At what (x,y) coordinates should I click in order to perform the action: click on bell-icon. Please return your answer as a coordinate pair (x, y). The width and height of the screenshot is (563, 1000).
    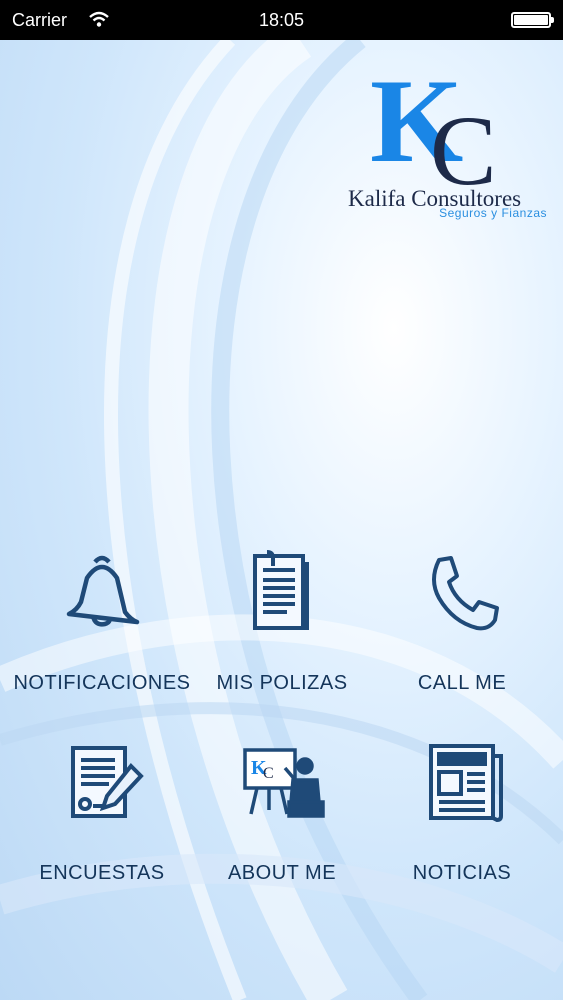
    Looking at the image, I should click on (102, 595).